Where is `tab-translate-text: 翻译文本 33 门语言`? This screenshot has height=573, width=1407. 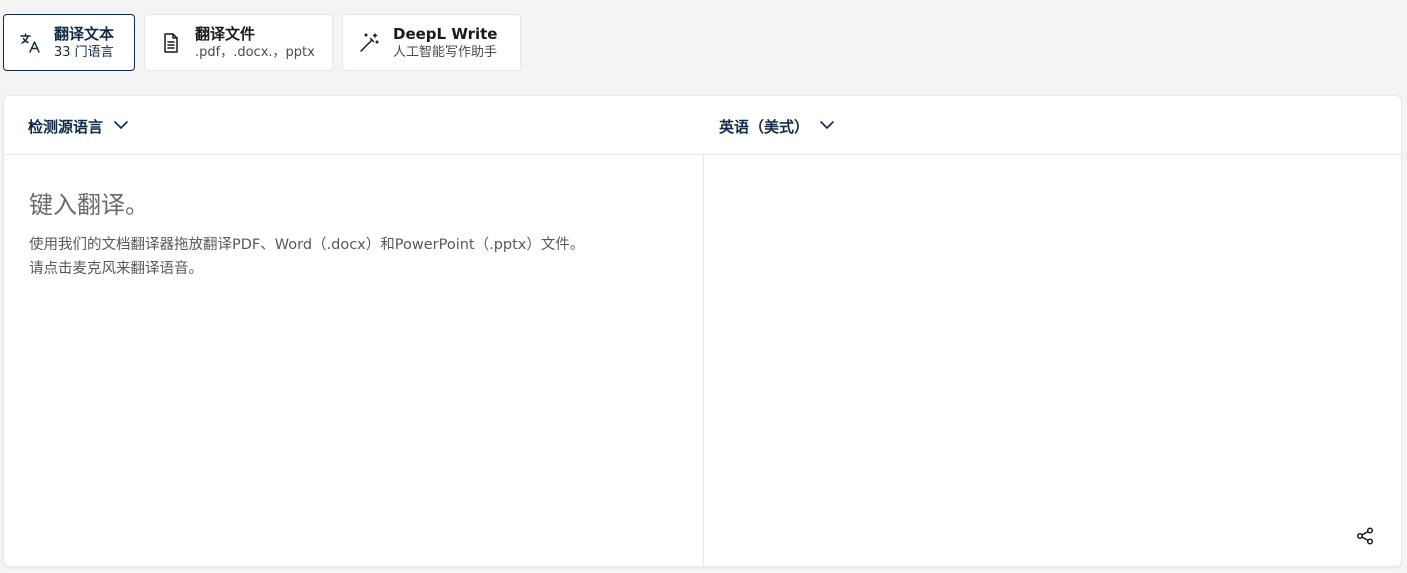
tab-translate-text: 翻译文本 33 门语言 is located at coordinates (69, 42).